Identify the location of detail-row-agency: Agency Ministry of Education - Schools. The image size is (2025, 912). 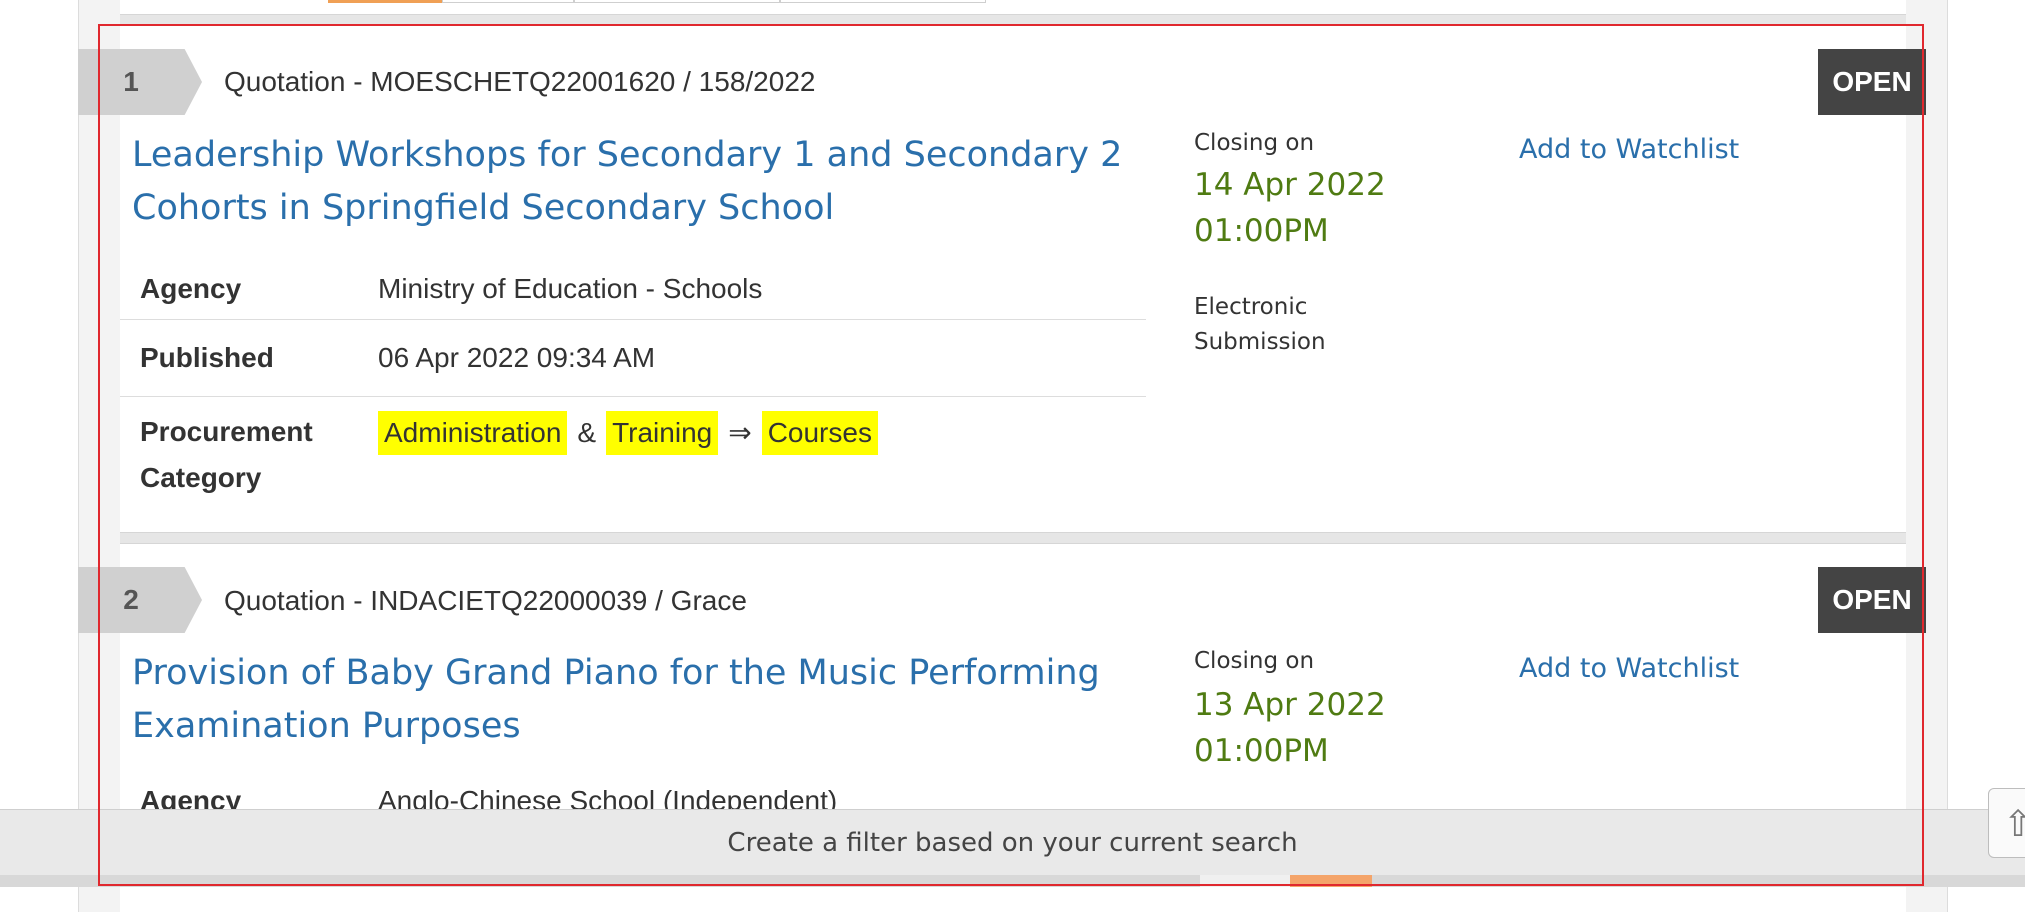
(633, 289).